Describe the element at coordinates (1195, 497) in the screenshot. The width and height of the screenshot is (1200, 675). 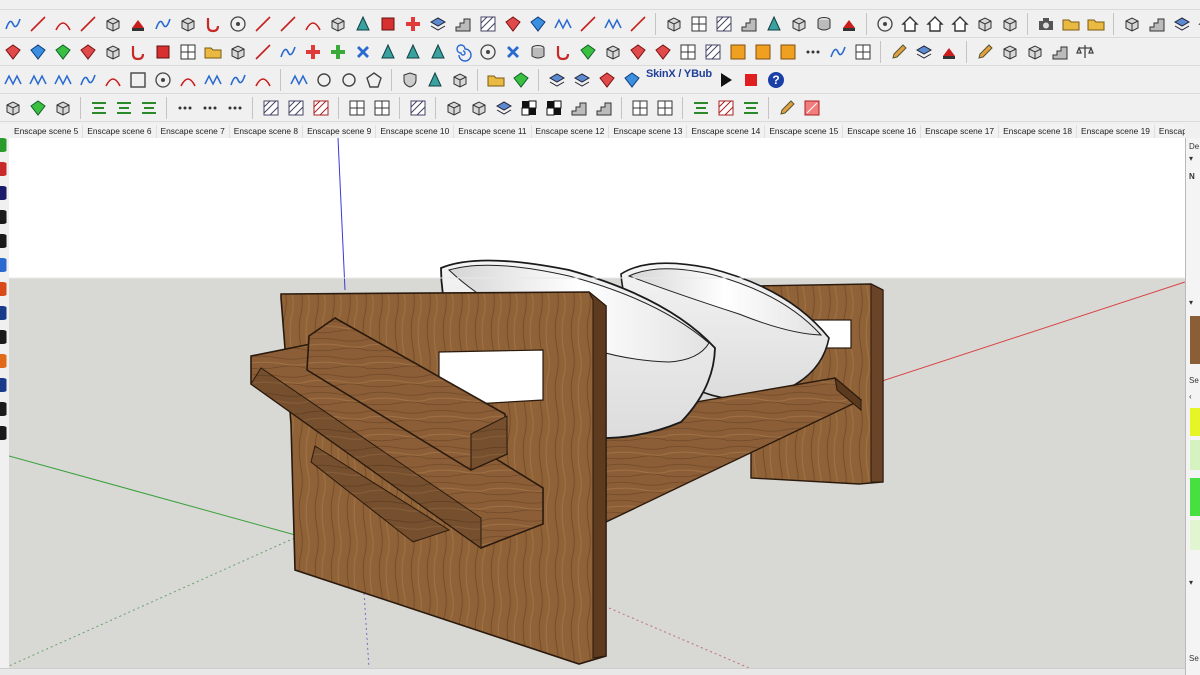
I see `material-swatch-green` at that location.